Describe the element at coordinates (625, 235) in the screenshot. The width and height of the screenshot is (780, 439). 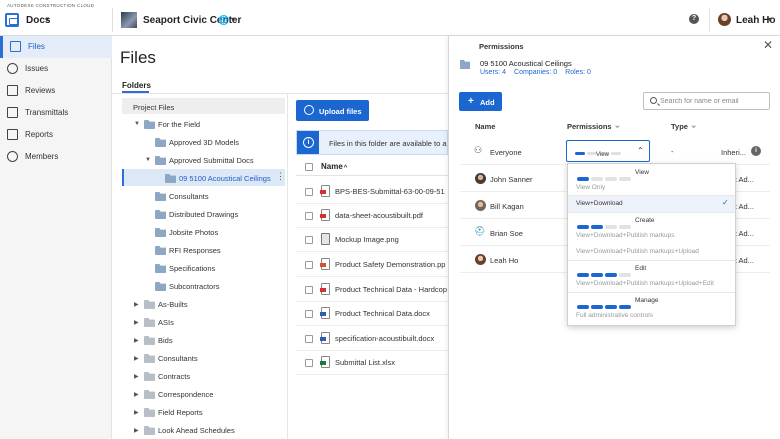
I see `option-description: View+Download+Publish markups` at that location.